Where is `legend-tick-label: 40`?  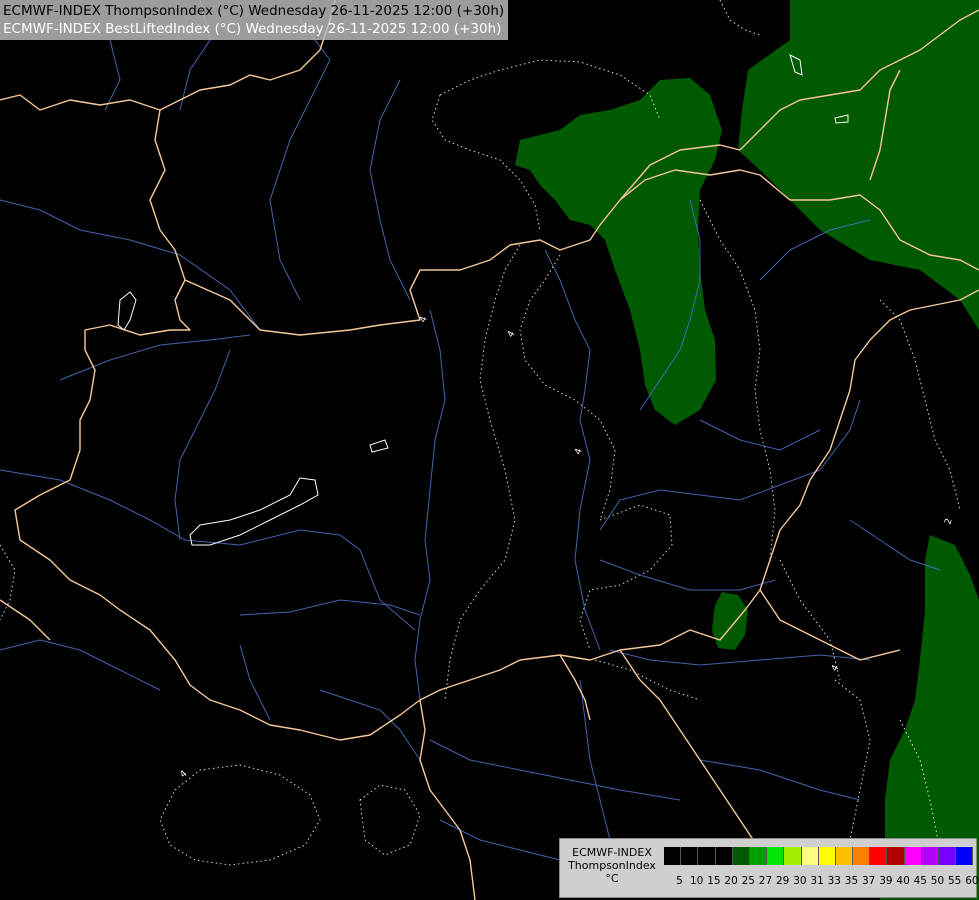 legend-tick-label: 40 is located at coordinates (903, 881).